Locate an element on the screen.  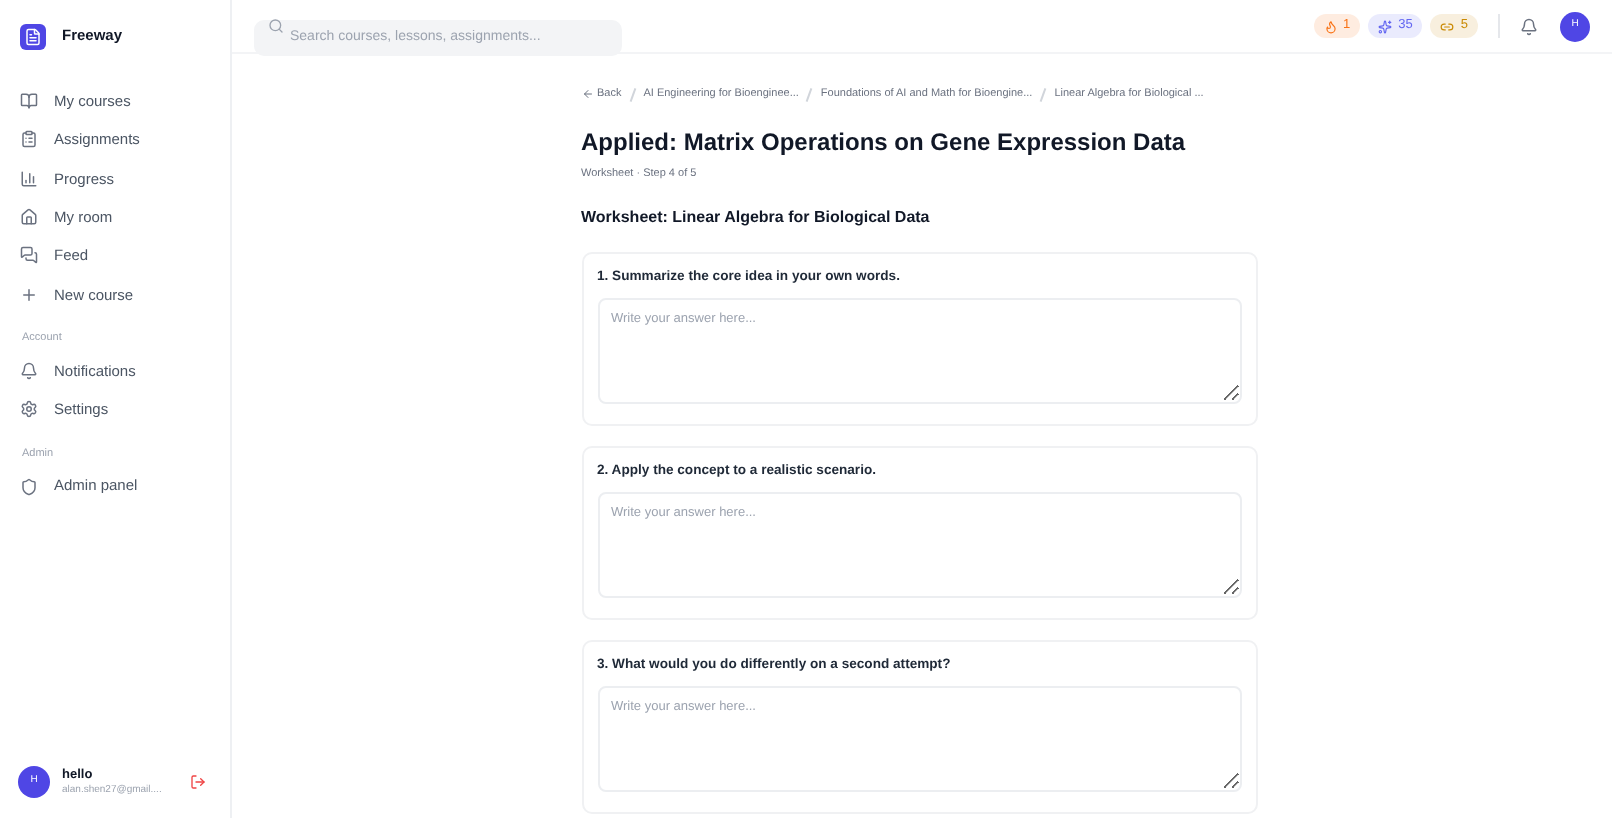
clipboard-icon is located at coordinates (29, 139).